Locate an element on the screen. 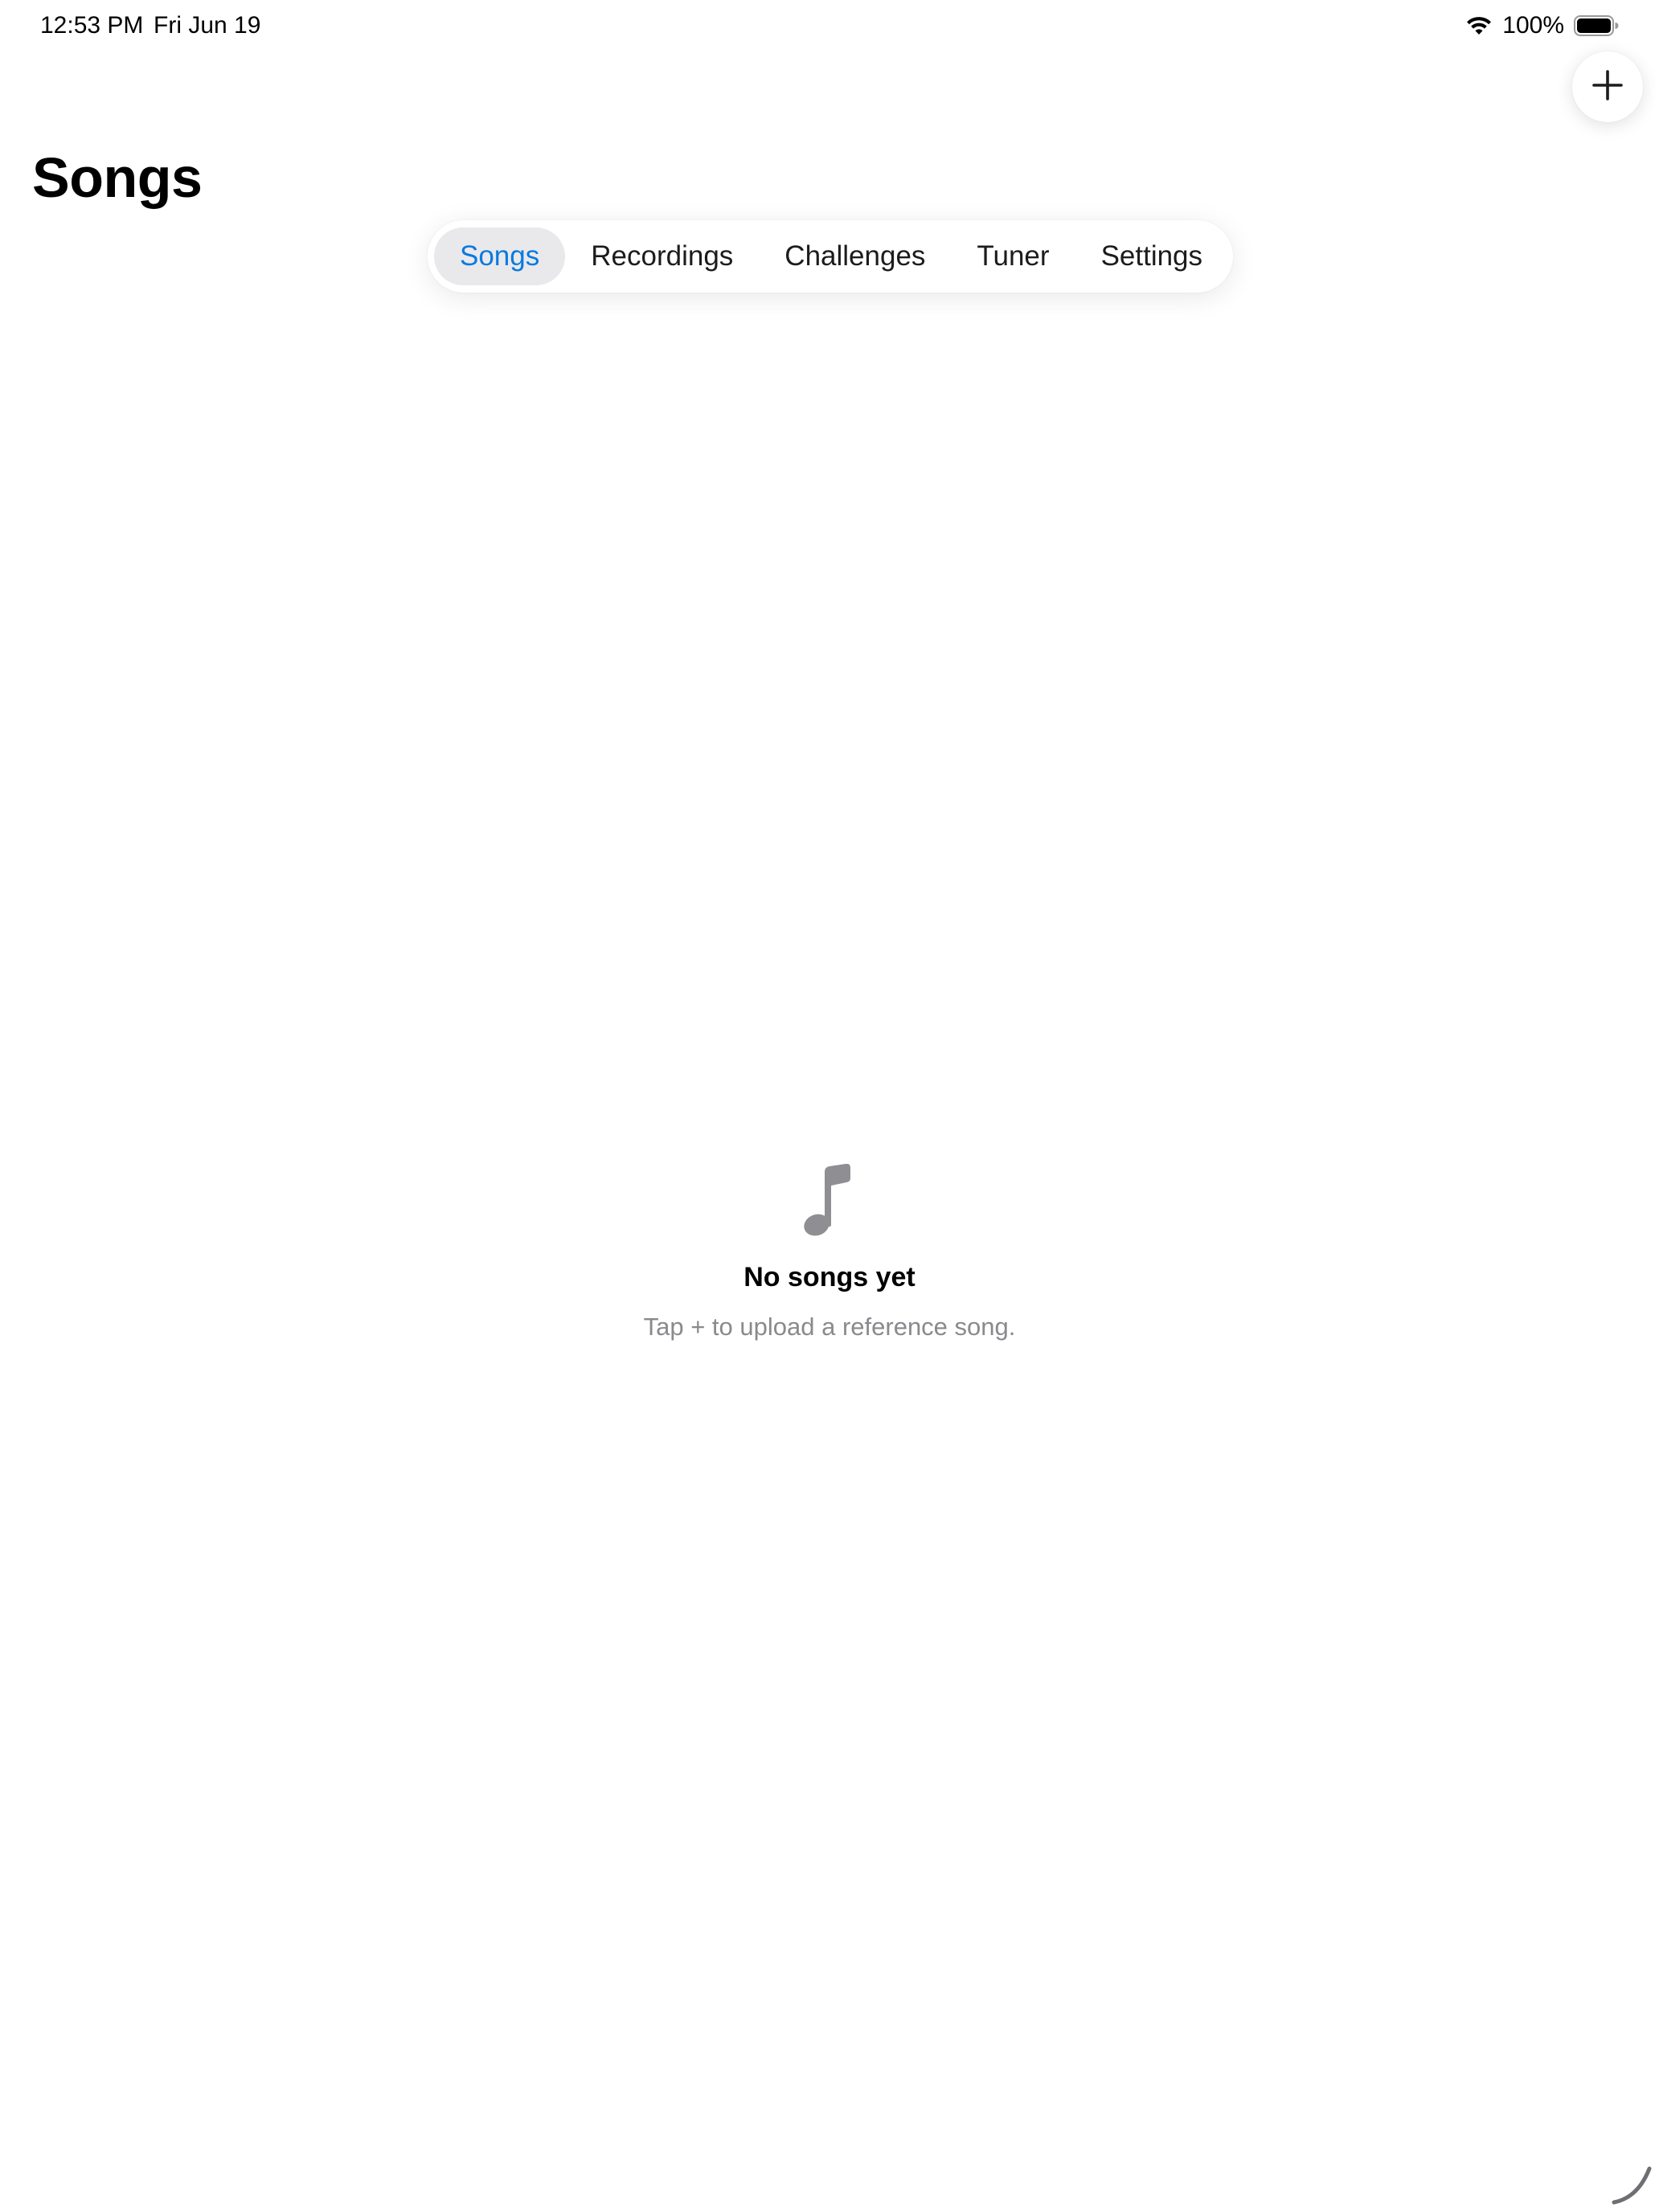 Image resolution: width=1659 pixels, height=2212 pixels. status-date: Fri Jun 19 is located at coordinates (207, 25).